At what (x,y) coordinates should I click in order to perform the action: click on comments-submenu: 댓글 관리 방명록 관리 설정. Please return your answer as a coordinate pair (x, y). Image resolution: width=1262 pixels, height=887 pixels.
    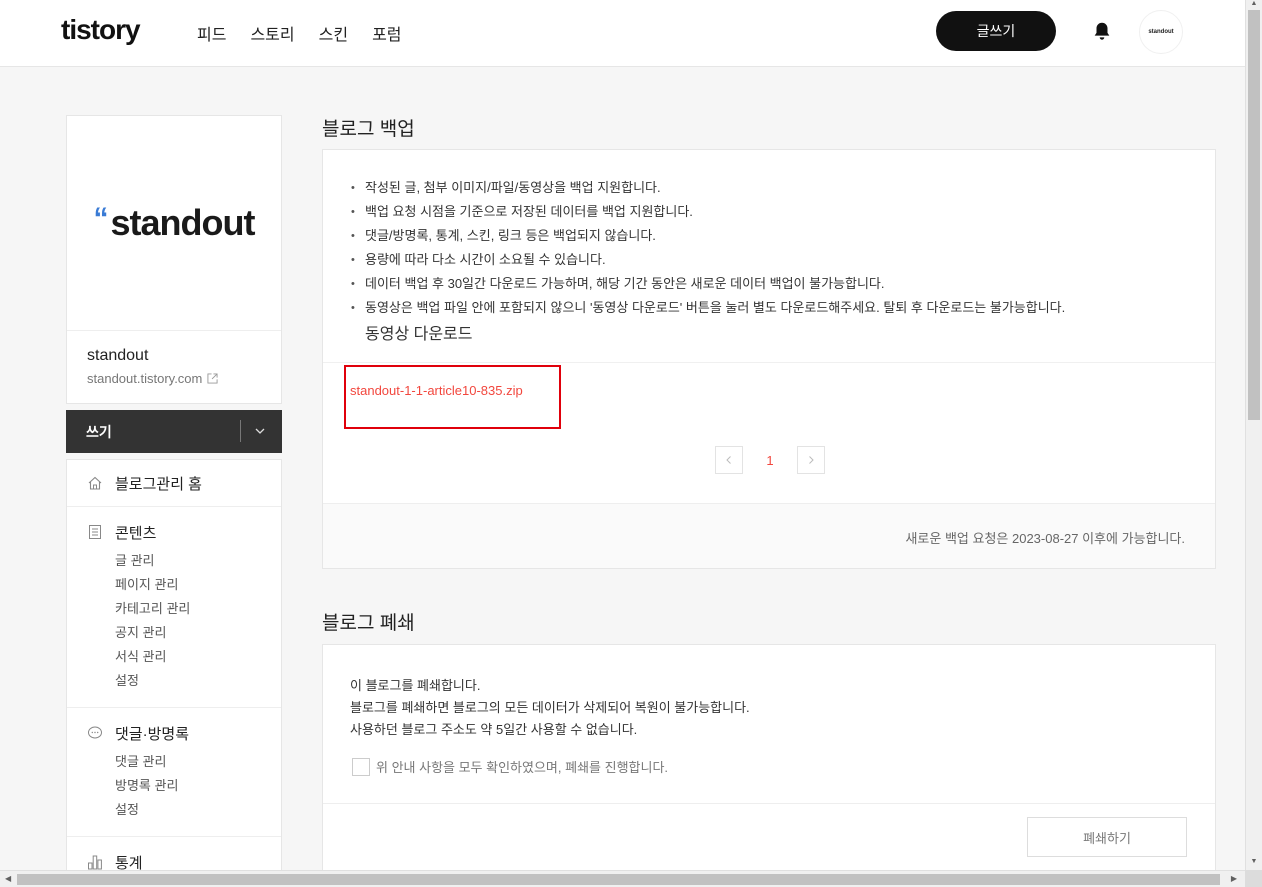
    Looking at the image, I should click on (174, 786).